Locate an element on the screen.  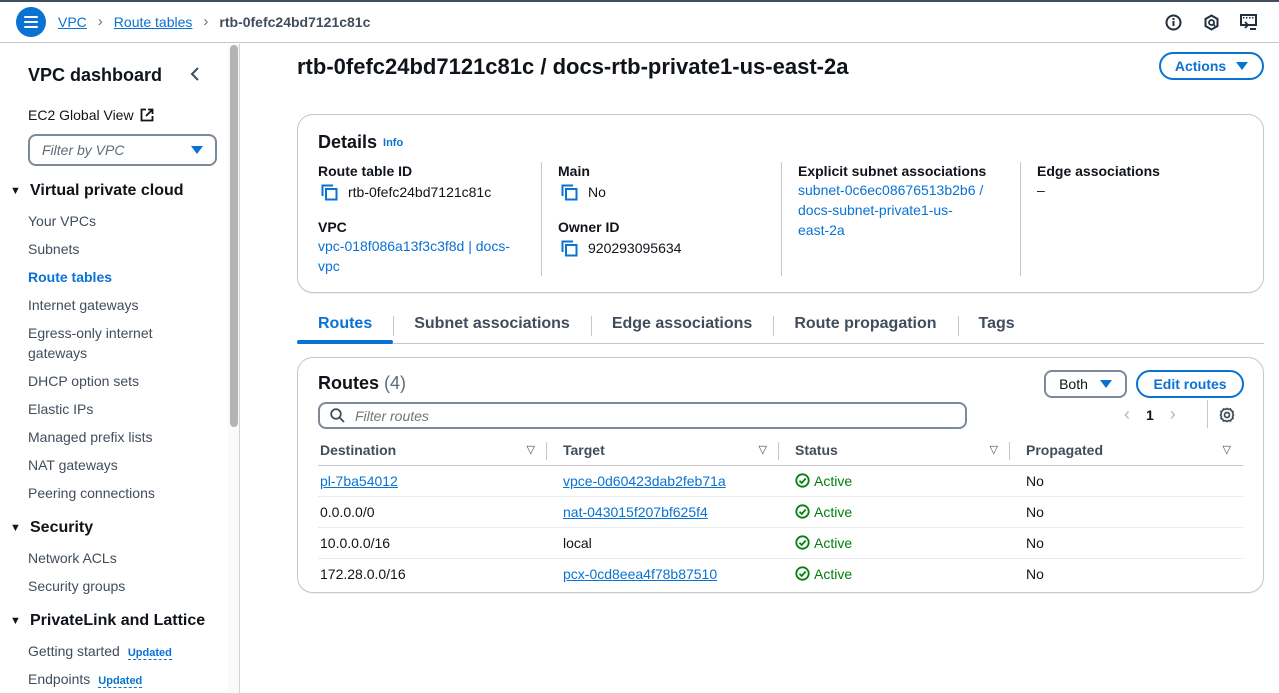
sidebar-item-elastic-ips: Elastic IPs is located at coordinates (118, 409).